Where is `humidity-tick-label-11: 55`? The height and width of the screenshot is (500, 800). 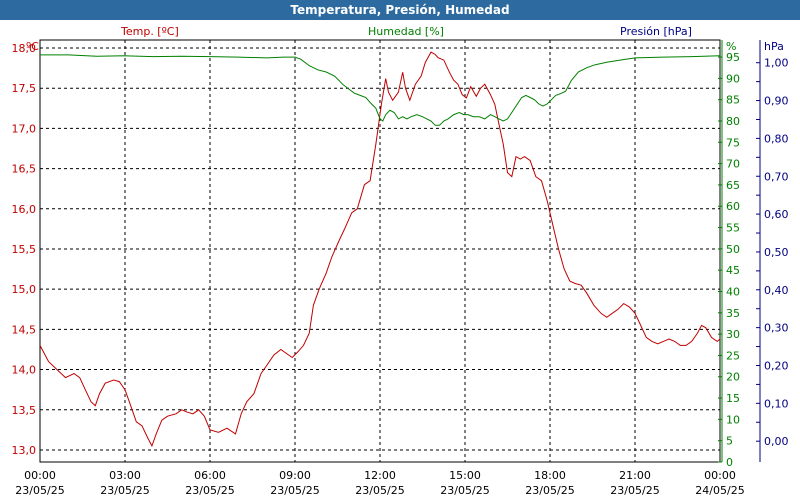
humidity-tick-label-11: 55 is located at coordinates (733, 228).